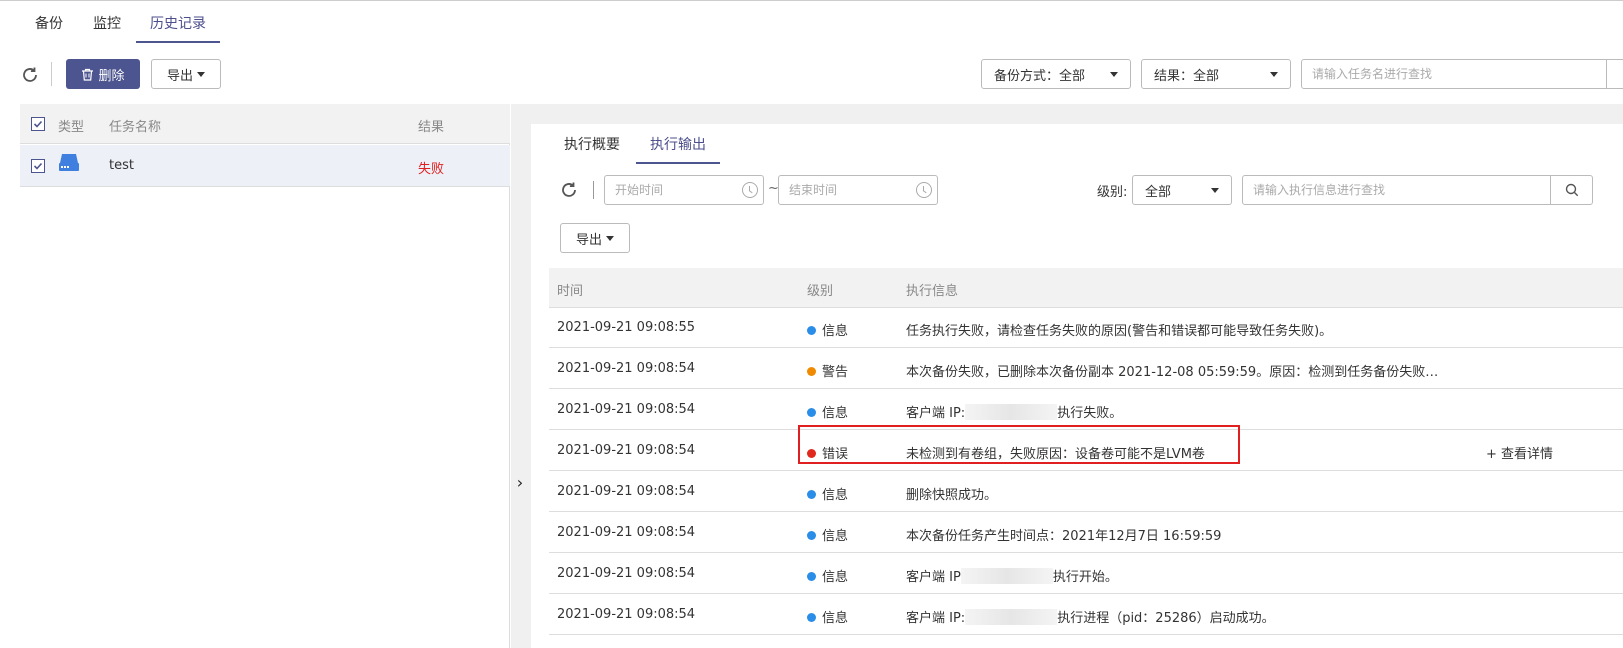 The height and width of the screenshot is (648, 1623). Describe the element at coordinates (1086, 492) in the screenshot. I see `log-row: 2021-09-21 09:08:54 信息 删除快照成功。` at that location.